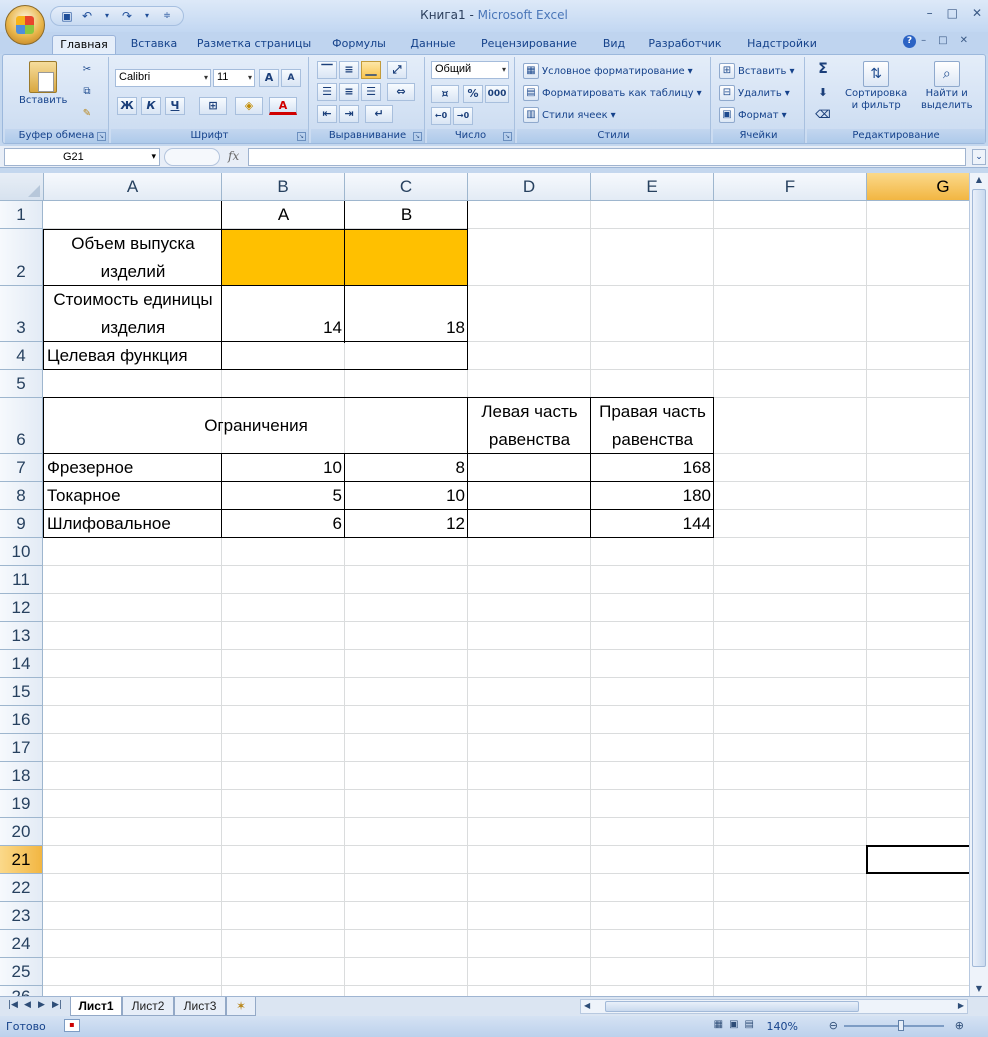 This screenshot has width=988, height=1037. Describe the element at coordinates (21, 608) in the screenshot. I see `row-header: 12` at that location.